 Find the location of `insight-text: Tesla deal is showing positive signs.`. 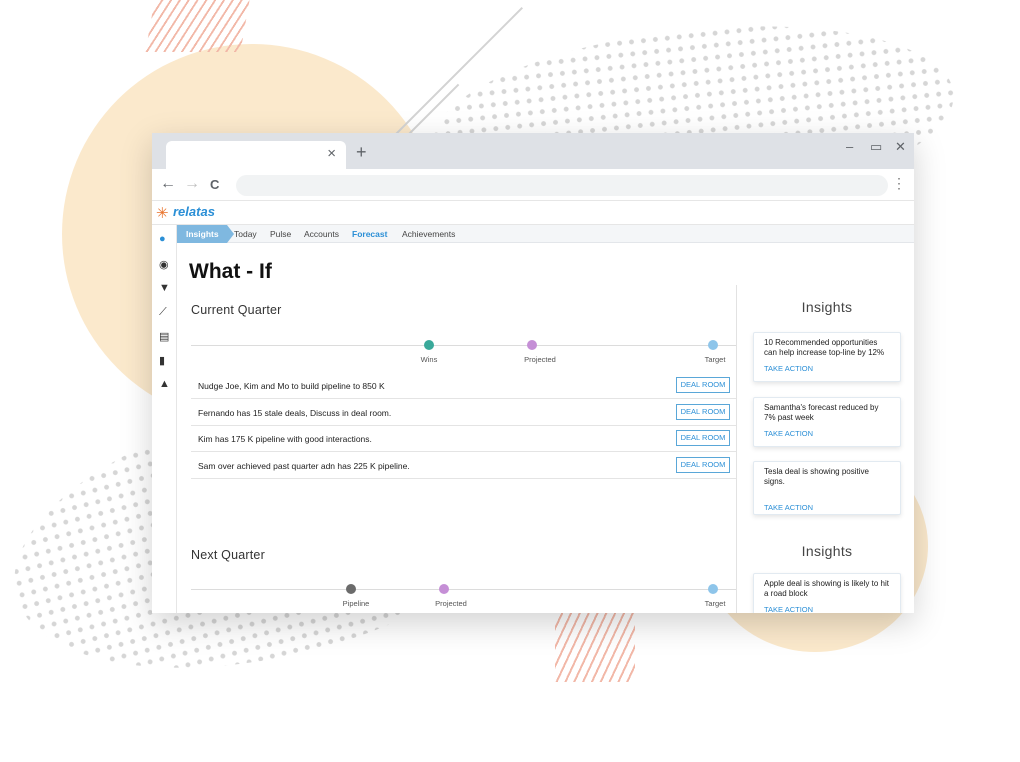

insight-text: Tesla deal is showing positive signs. is located at coordinates (816, 476).